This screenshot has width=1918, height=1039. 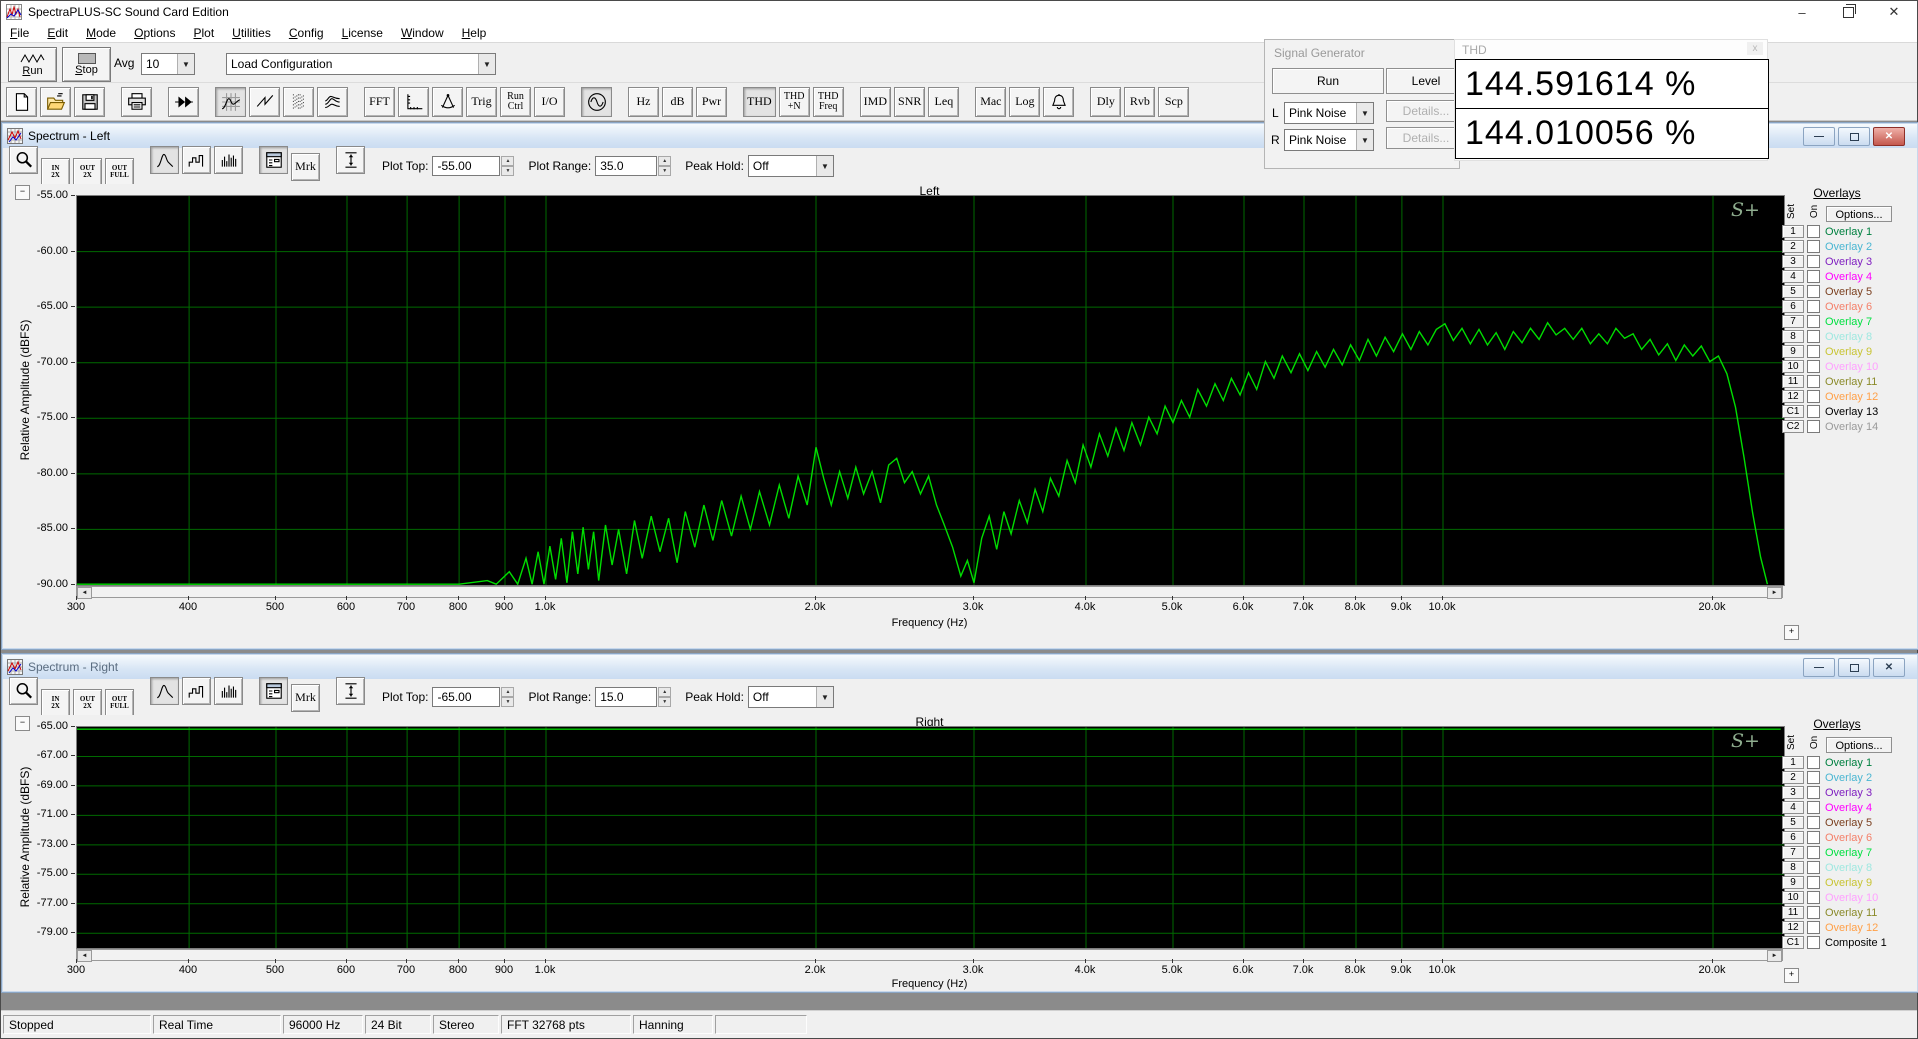 What do you see at coordinates (1793, 867) in the screenshot?
I see `overlay-set-button-8: 8` at bounding box center [1793, 867].